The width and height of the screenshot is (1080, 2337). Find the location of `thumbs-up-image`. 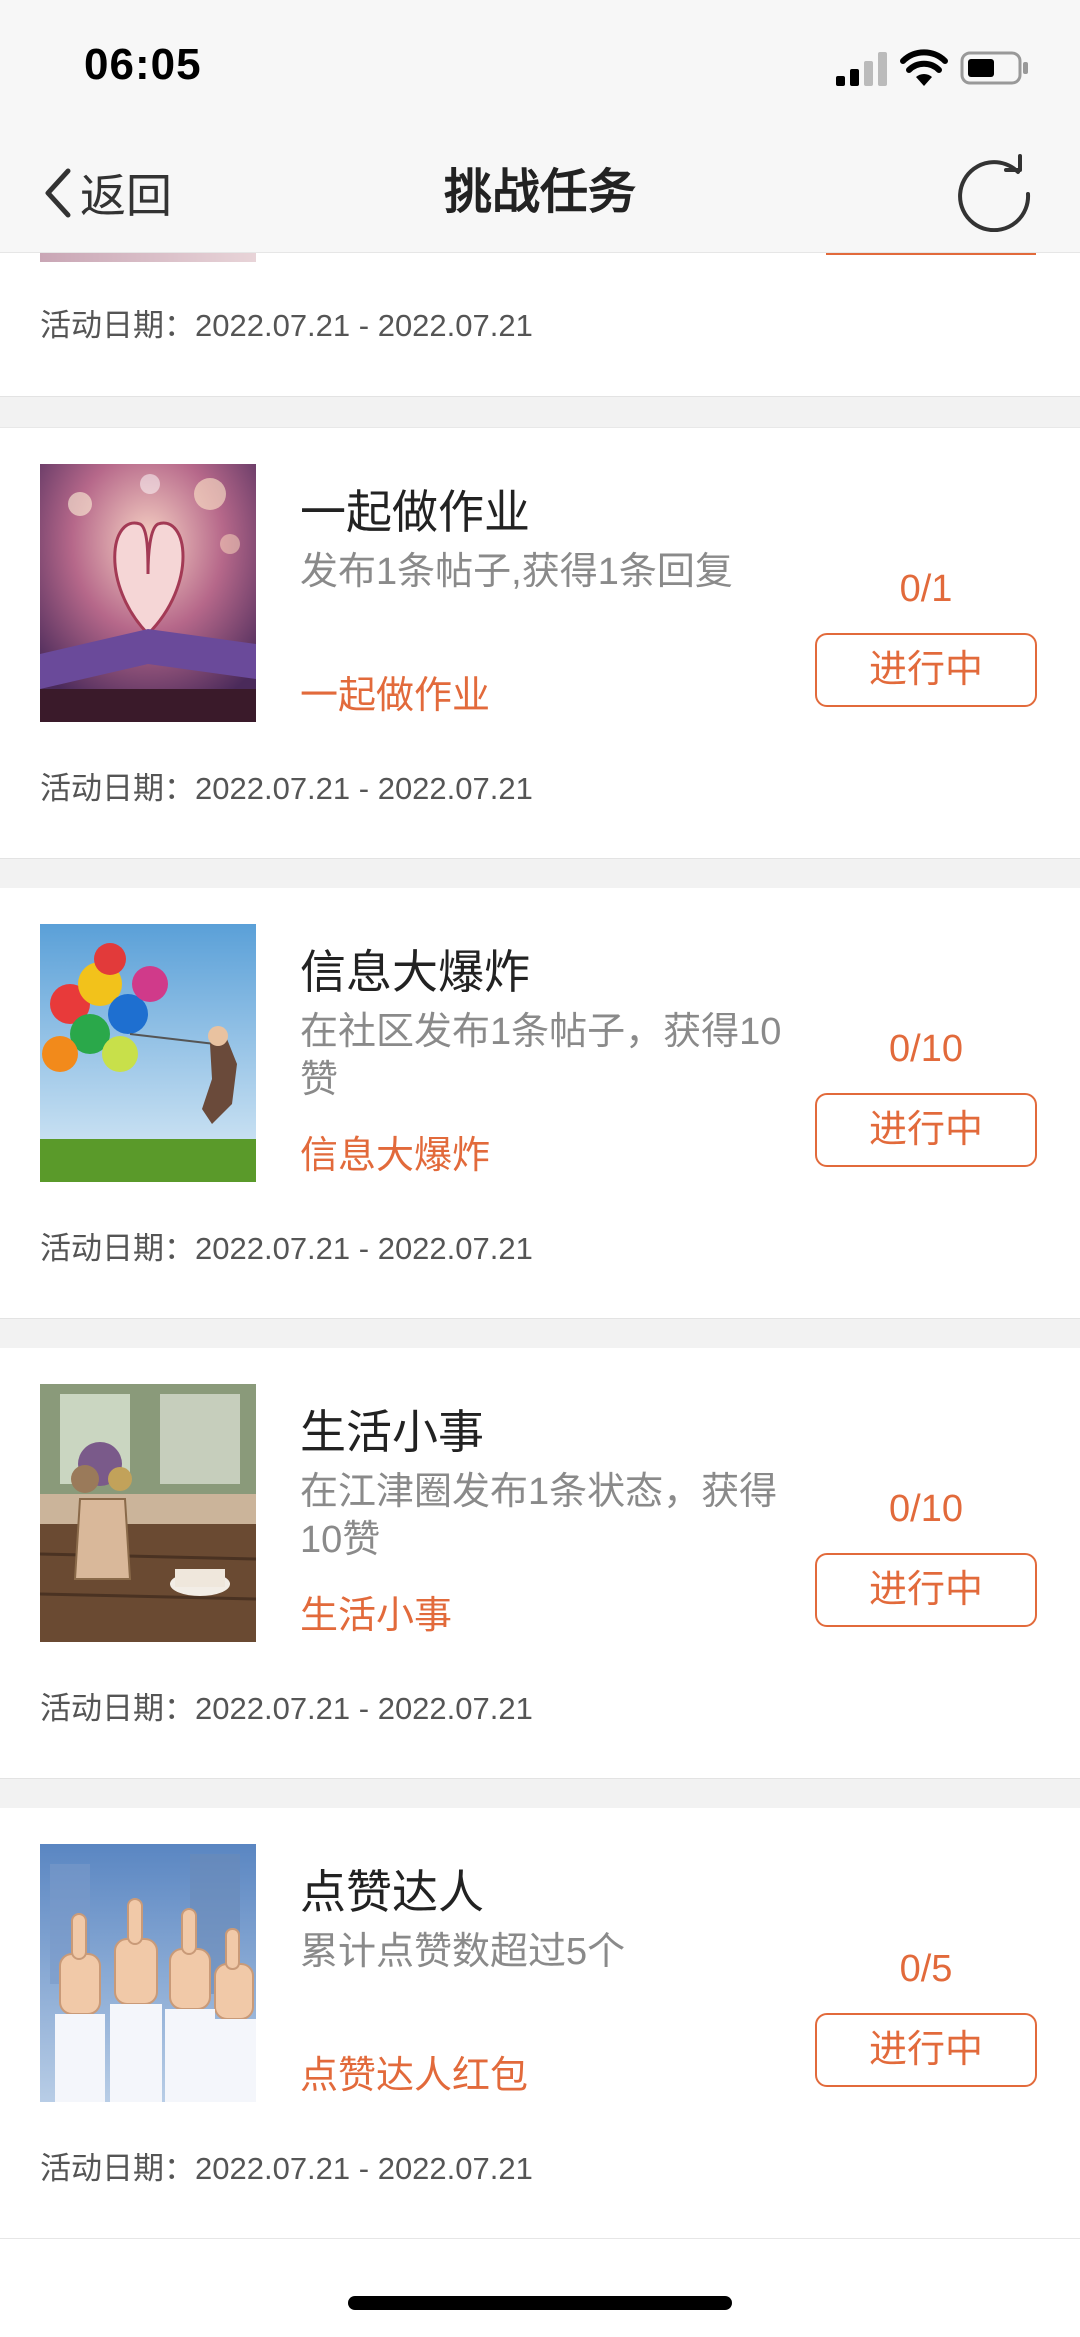

thumbs-up-image is located at coordinates (148, 1973).